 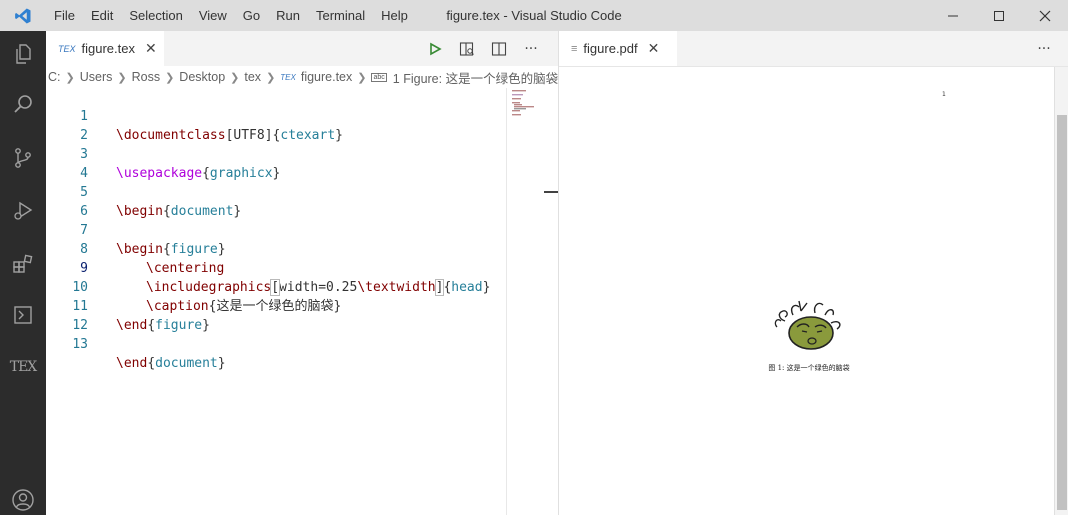 What do you see at coordinates (288, 15) in the screenshot?
I see `menu-run: Run` at bounding box center [288, 15].